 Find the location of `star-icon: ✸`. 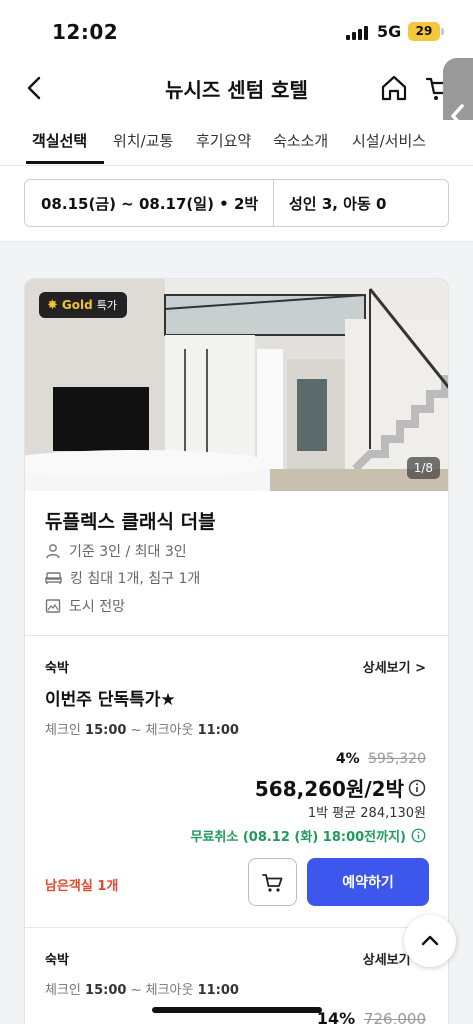

star-icon: ✸ is located at coordinates (52, 305).